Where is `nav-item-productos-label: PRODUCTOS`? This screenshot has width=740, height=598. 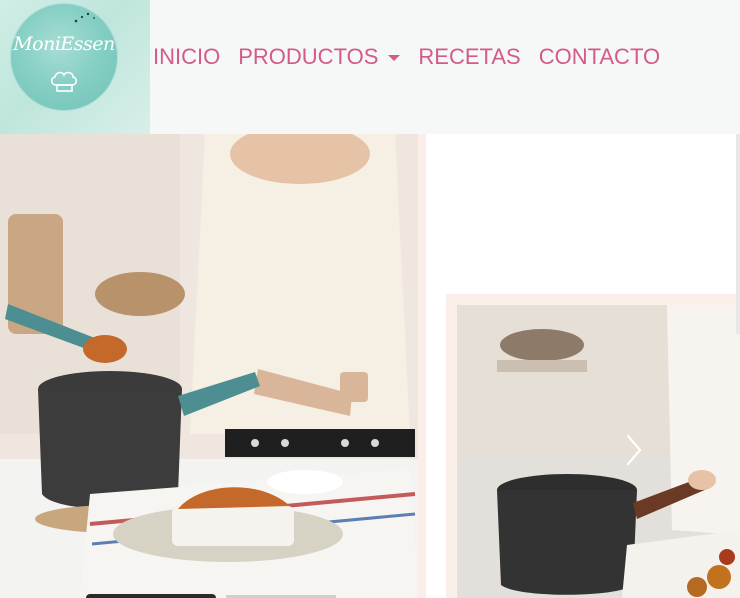
nav-item-productos-label: PRODUCTOS is located at coordinates (308, 56).